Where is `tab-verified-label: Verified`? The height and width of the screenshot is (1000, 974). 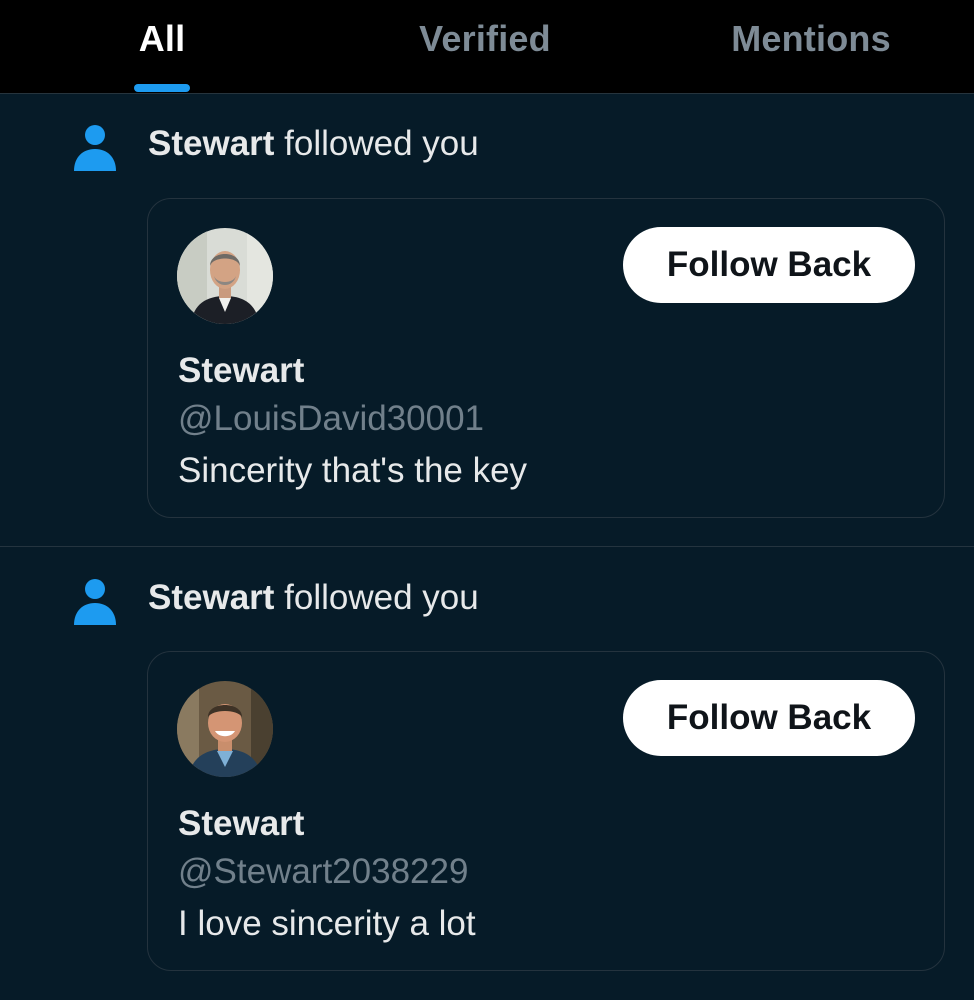
tab-verified-label: Verified is located at coordinates (485, 38).